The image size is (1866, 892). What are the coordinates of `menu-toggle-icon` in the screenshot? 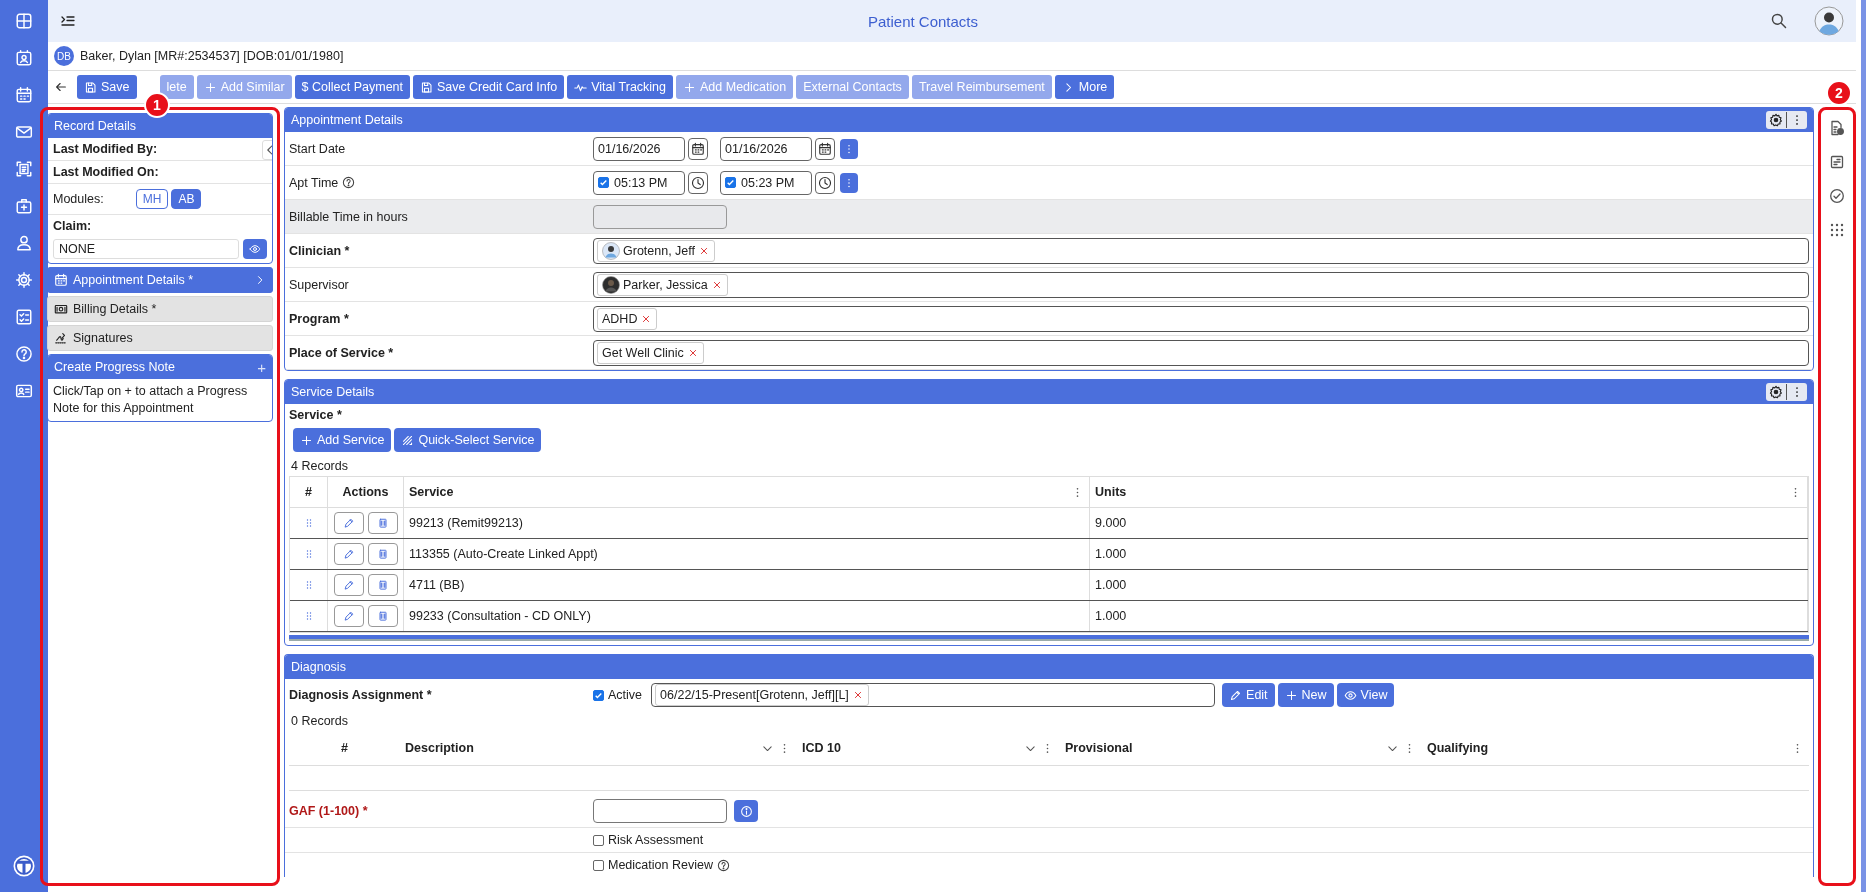 It's located at (68, 21).